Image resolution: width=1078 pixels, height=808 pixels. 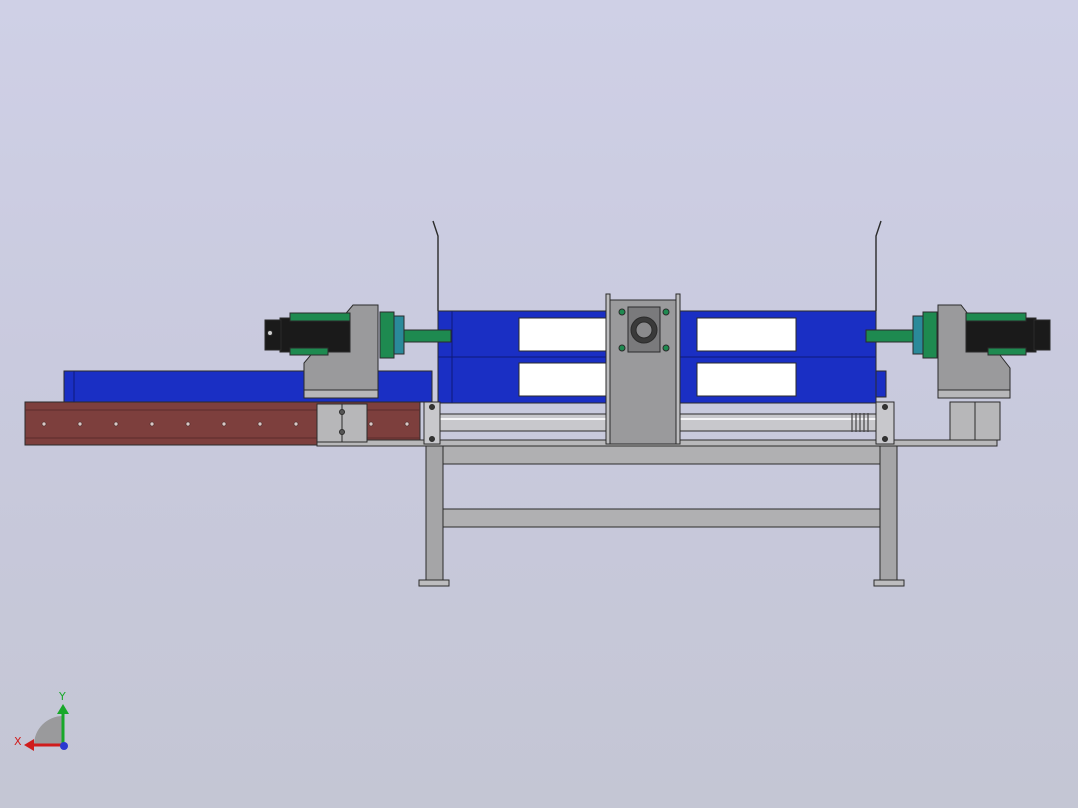 What do you see at coordinates (888, 513) in the screenshot?
I see `frame-right-leg` at bounding box center [888, 513].